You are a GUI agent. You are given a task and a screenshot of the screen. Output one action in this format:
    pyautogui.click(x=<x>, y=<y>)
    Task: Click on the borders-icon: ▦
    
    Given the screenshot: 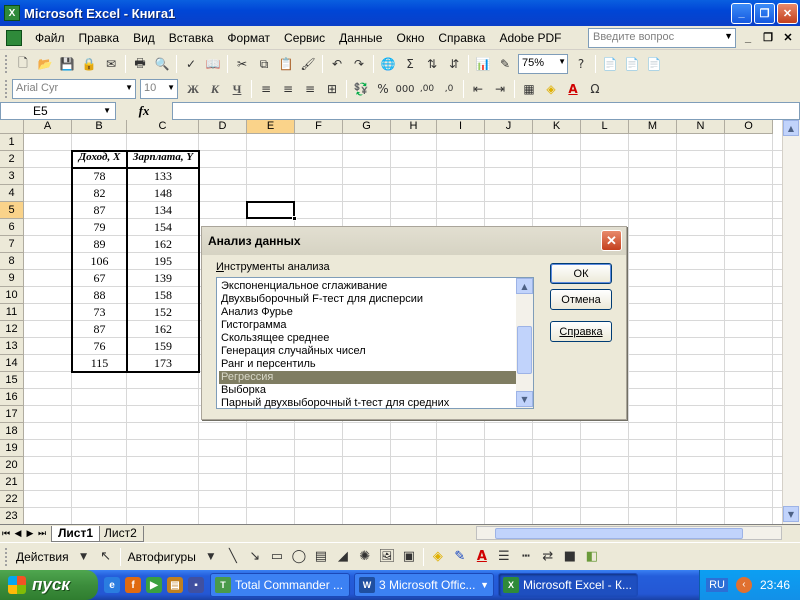 What is the action you would take?
    pyautogui.click(x=529, y=89)
    